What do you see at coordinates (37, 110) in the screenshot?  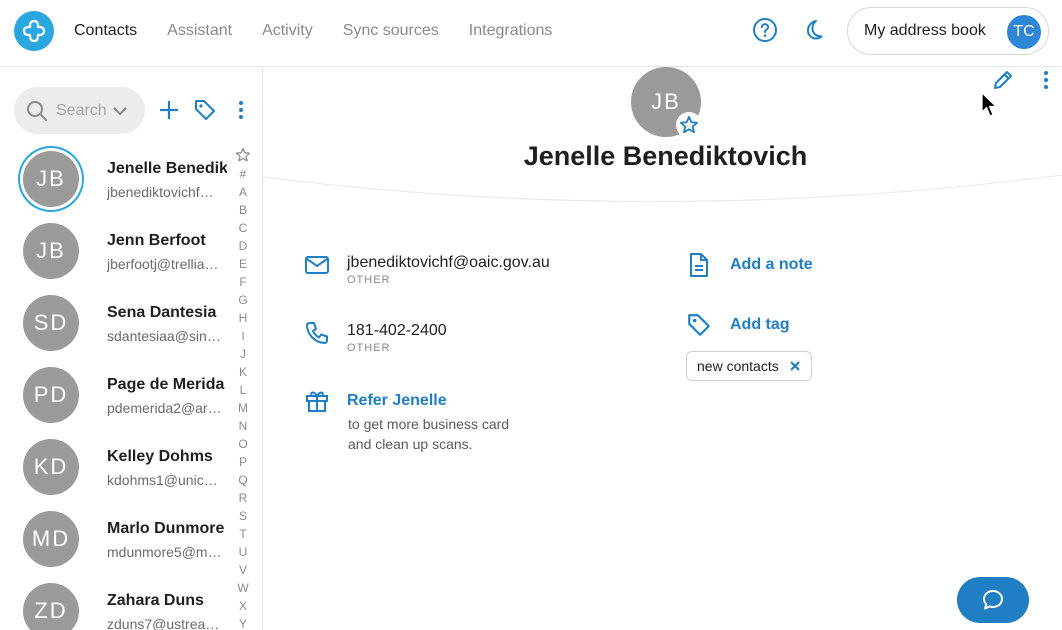 I see `search-icon` at bounding box center [37, 110].